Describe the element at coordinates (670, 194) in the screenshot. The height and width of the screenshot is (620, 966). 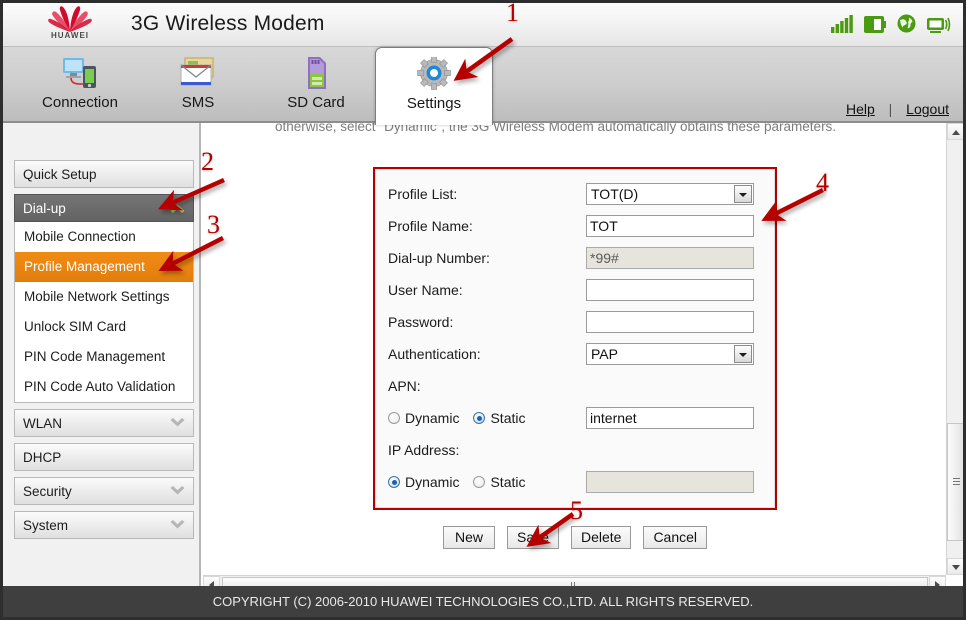
I see `profile-list-select: TOT(D)` at that location.